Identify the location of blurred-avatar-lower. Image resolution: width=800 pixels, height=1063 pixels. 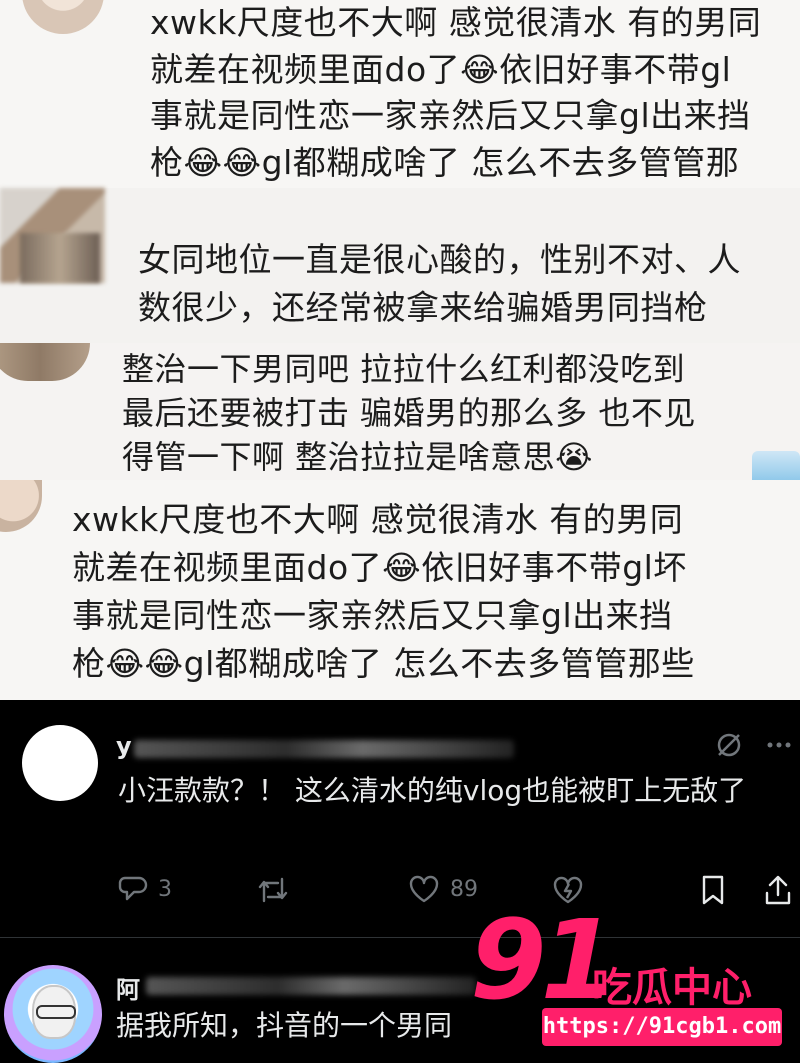
(60, 258).